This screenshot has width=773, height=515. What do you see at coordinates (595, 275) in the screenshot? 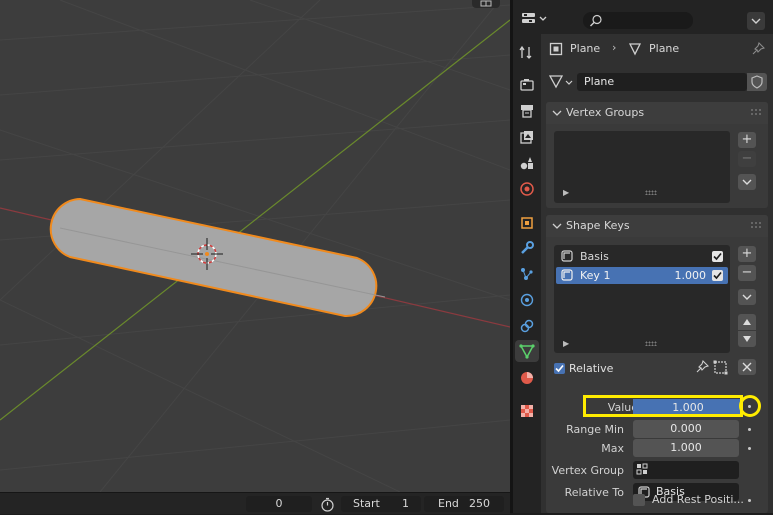
I see `shape-key-name: Key 1` at bounding box center [595, 275].